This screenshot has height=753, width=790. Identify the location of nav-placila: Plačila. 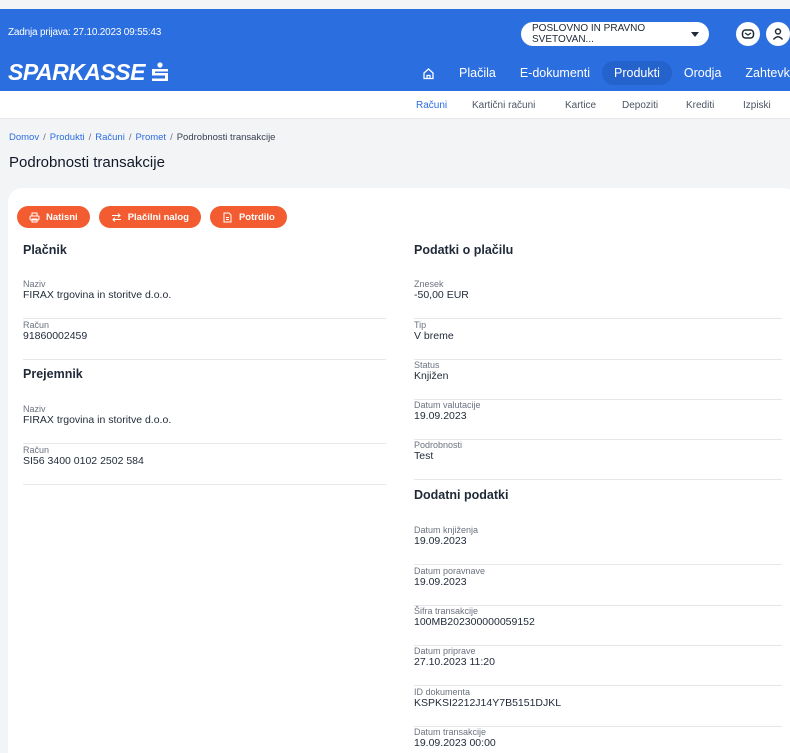
(477, 73).